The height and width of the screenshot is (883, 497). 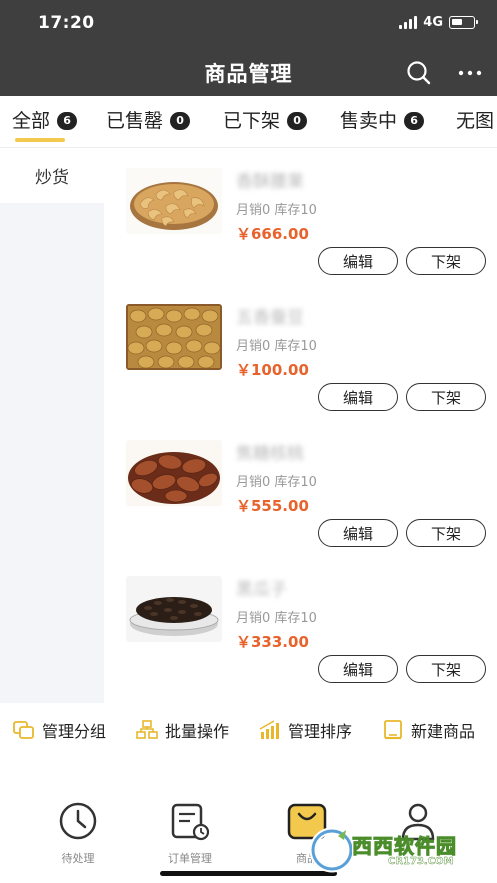 I want to click on tab-no-image: 无图, so click(x=475, y=128).